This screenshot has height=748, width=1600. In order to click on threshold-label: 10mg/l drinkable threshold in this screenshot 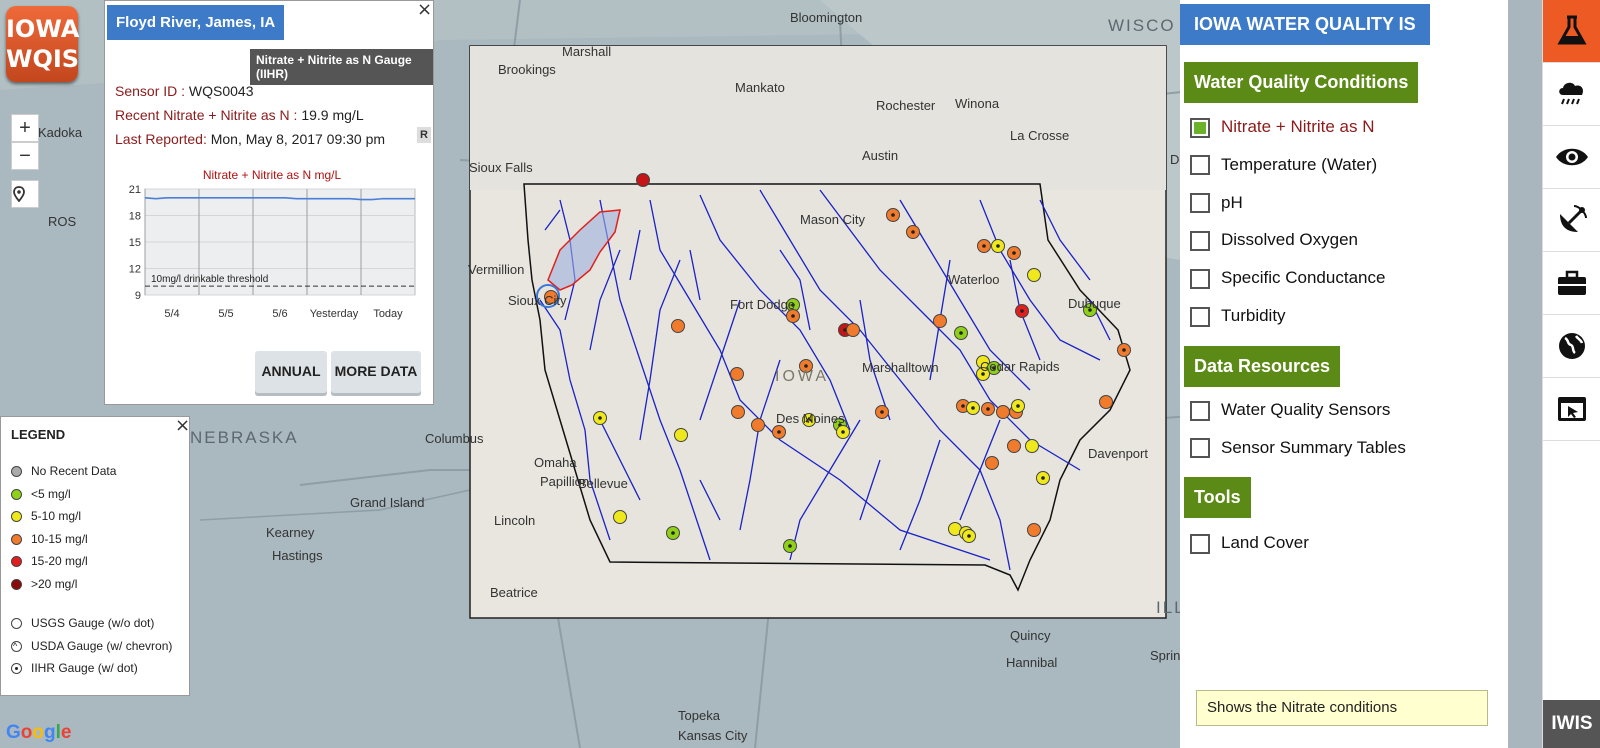, I will do `click(209, 279)`.